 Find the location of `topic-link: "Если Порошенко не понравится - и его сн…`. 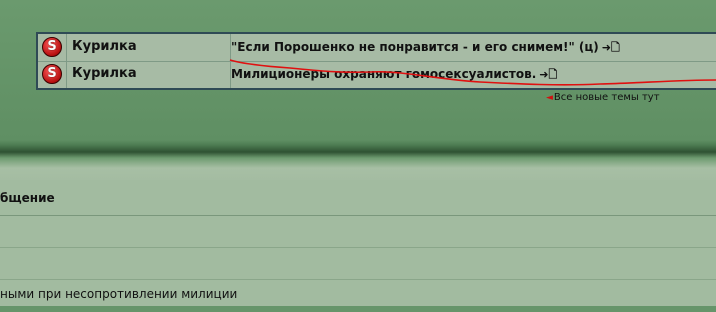

topic-link: "Если Порошенко не понравится - и его сн… is located at coordinates (415, 47).